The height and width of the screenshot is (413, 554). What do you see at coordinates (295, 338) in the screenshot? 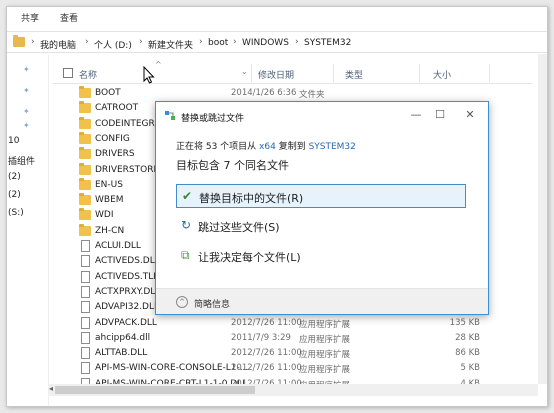
I see `file-row: ahcipp64.dll 2011/7/9 3:29 应用程序扩展 28 KB` at bounding box center [295, 338].